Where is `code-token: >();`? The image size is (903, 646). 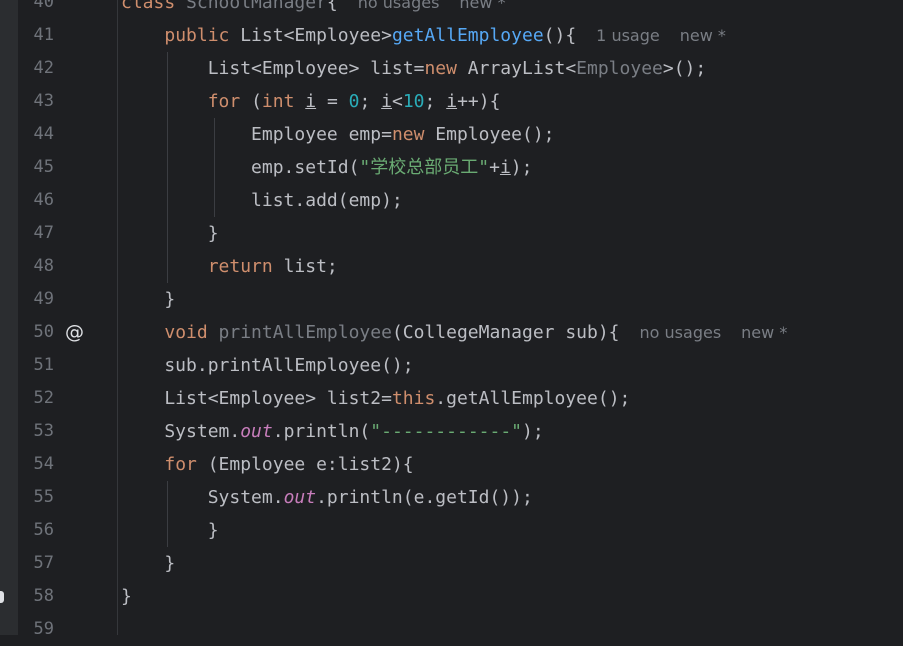
code-token: >(); is located at coordinates (684, 68).